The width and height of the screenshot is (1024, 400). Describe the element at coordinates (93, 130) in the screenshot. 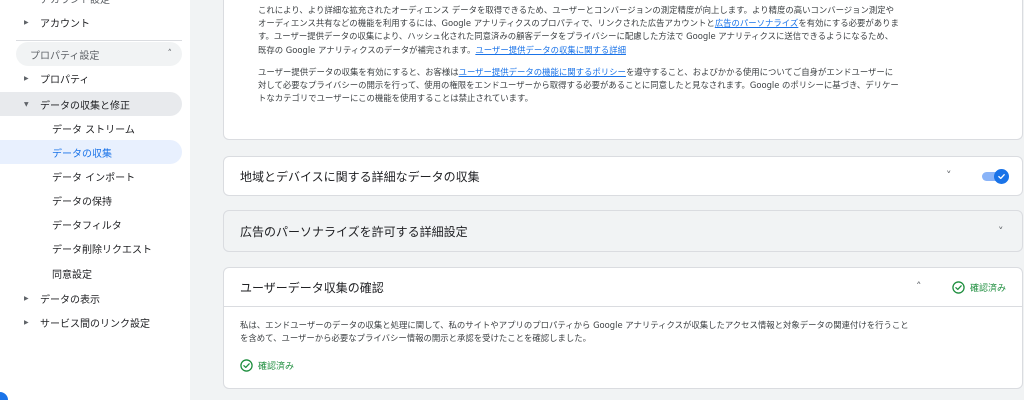

I see `sidebar-item-label: データ ストリーム` at that location.